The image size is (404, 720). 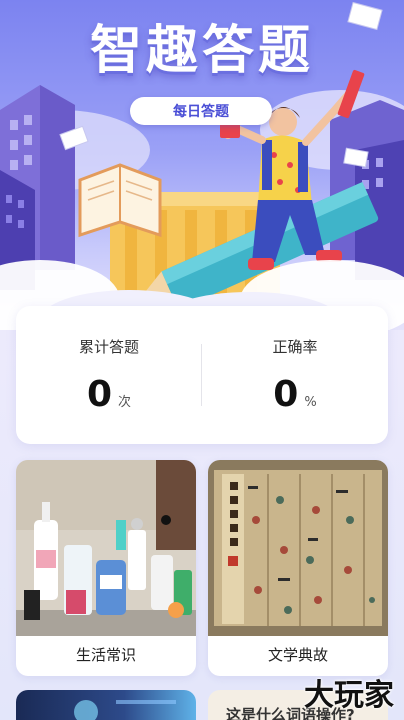 What do you see at coordinates (298, 548) in the screenshot?
I see `ancient-scroll-painting` at bounding box center [298, 548].